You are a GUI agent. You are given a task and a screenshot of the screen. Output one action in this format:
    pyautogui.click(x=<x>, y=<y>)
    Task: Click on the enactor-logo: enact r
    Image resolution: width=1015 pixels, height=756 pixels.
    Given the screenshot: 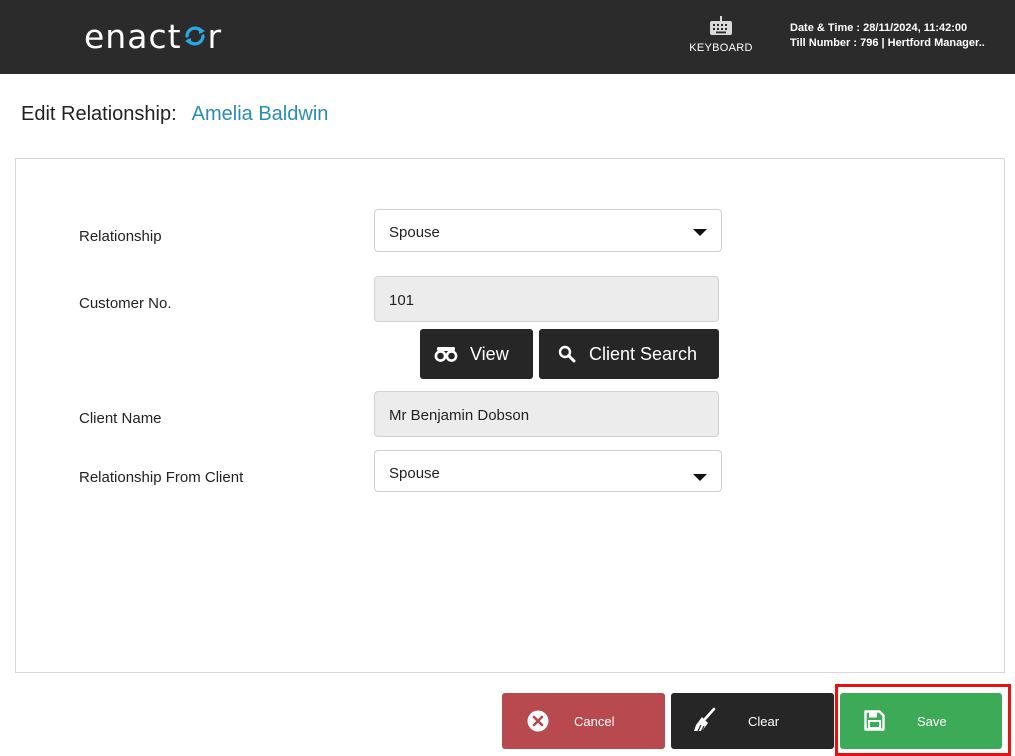 What is the action you would take?
    pyautogui.click(x=153, y=36)
    